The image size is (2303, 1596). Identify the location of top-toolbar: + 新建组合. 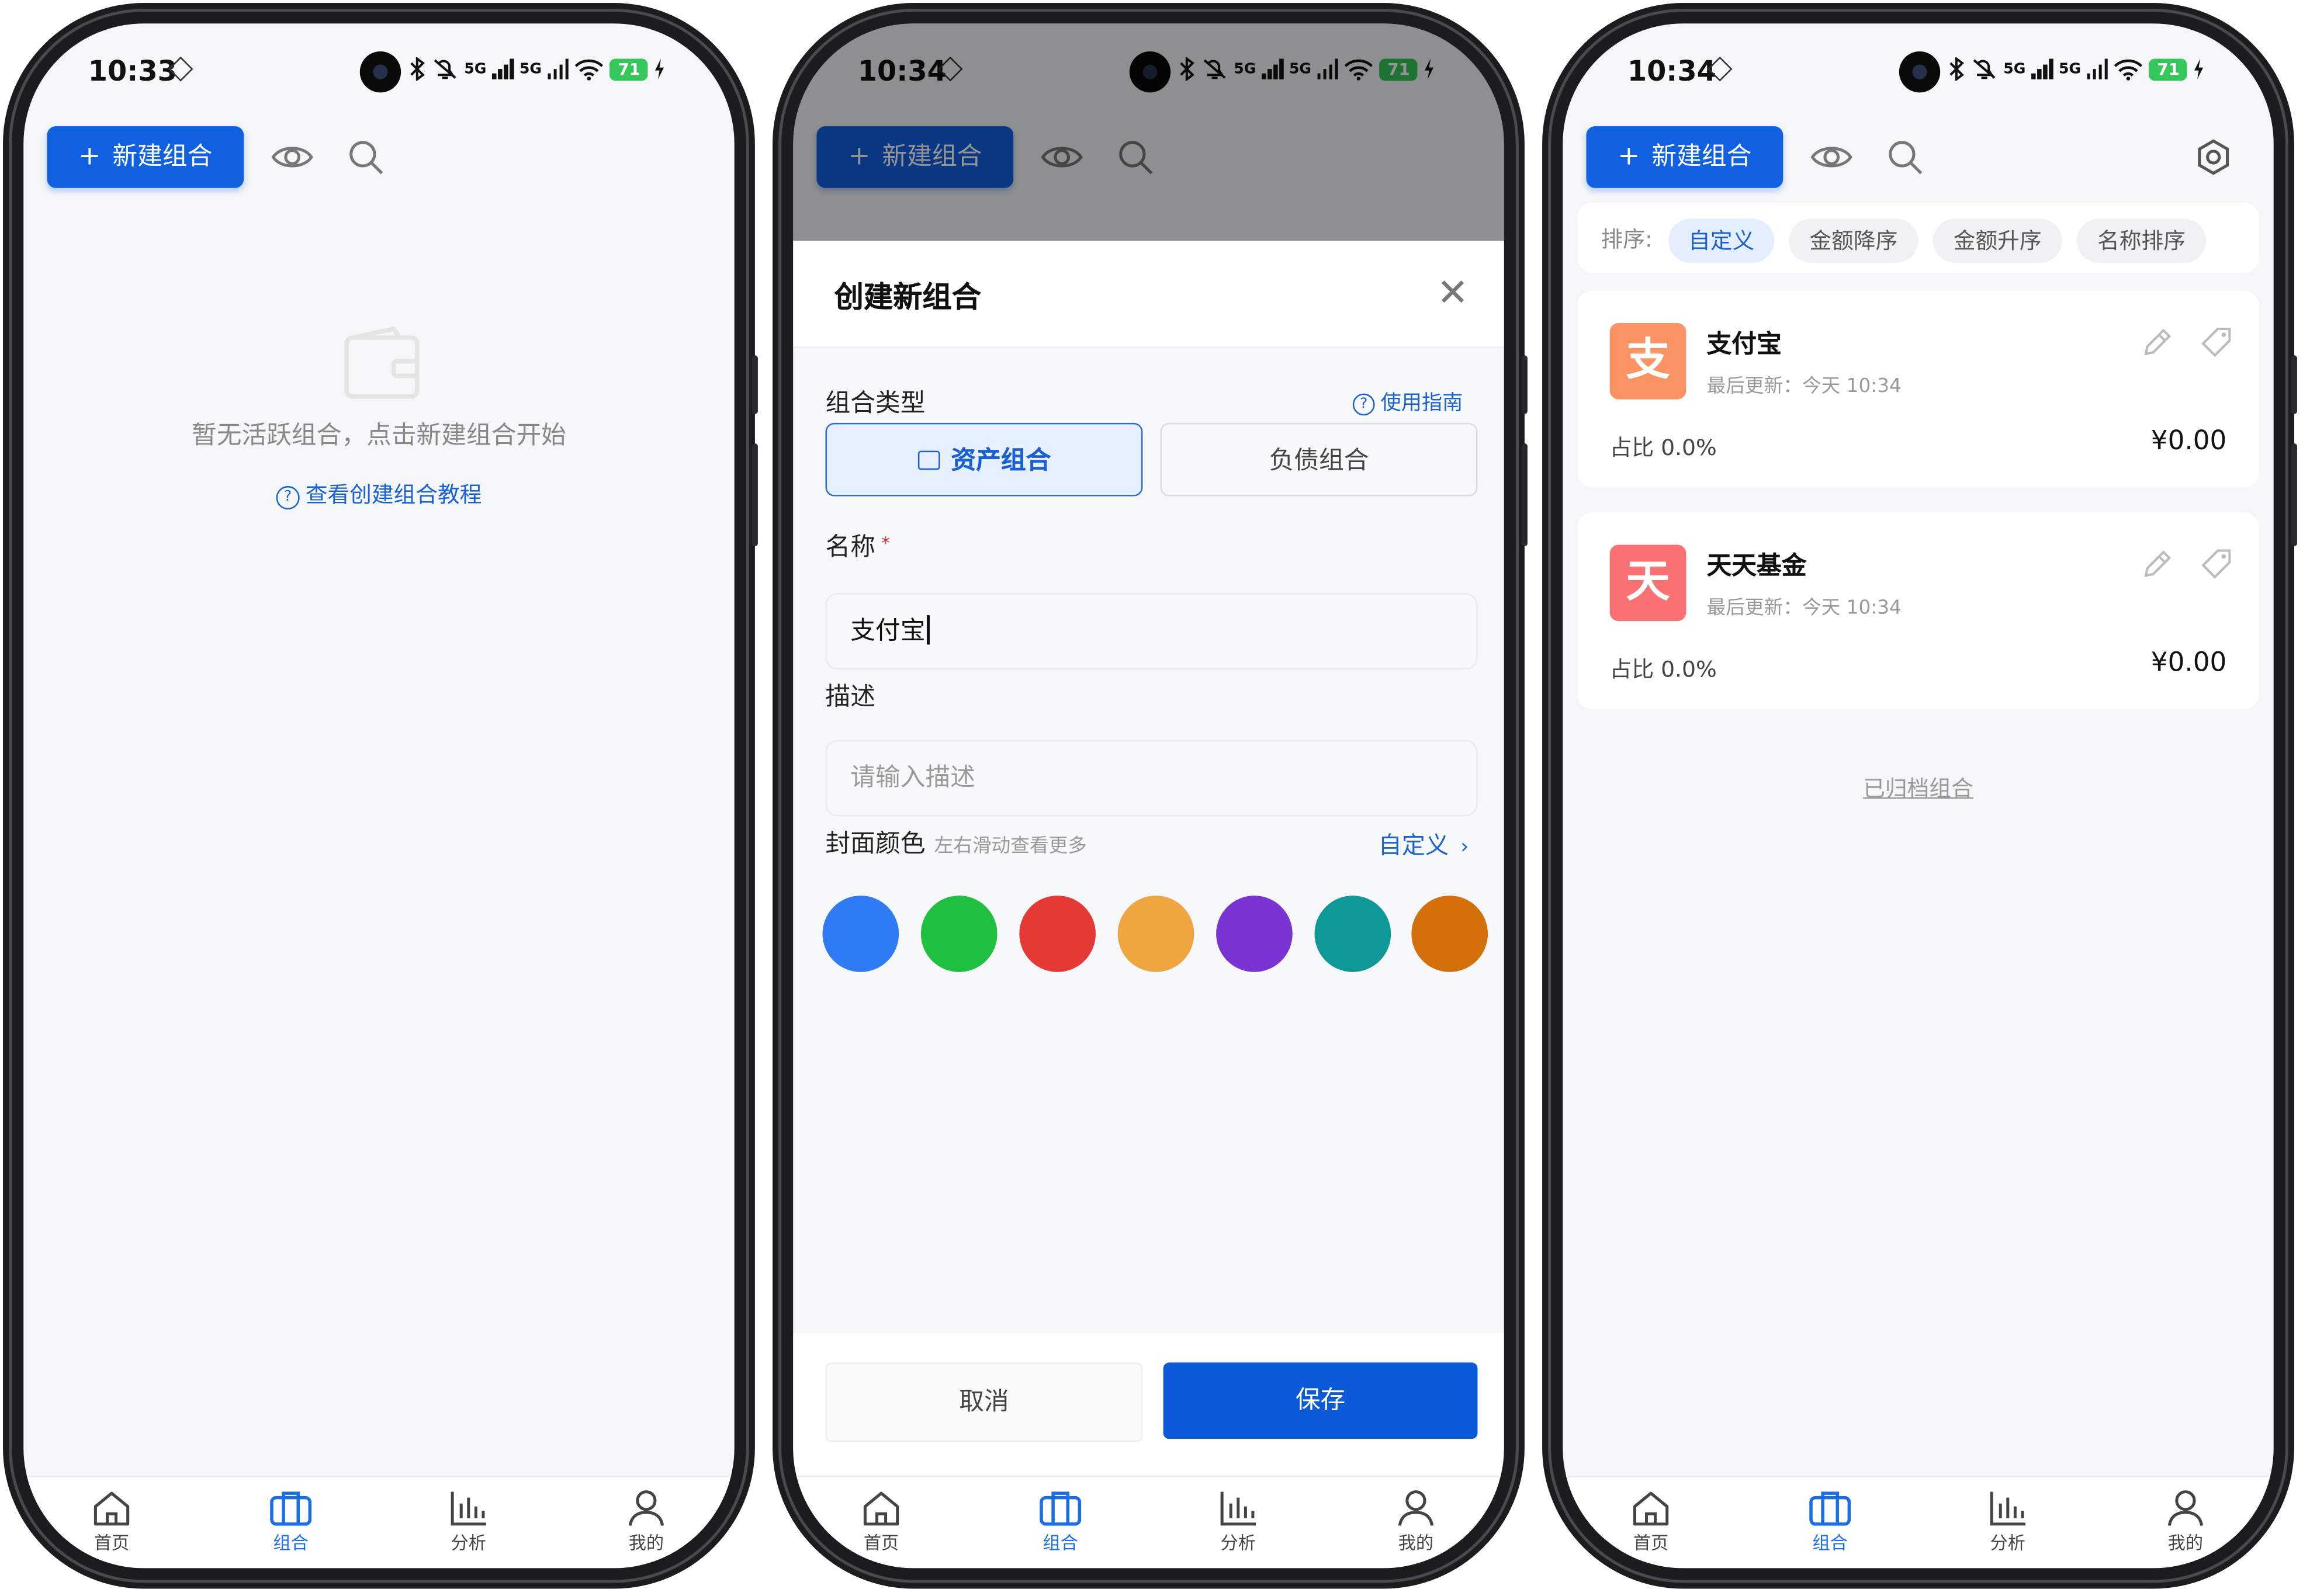
(1918, 158).